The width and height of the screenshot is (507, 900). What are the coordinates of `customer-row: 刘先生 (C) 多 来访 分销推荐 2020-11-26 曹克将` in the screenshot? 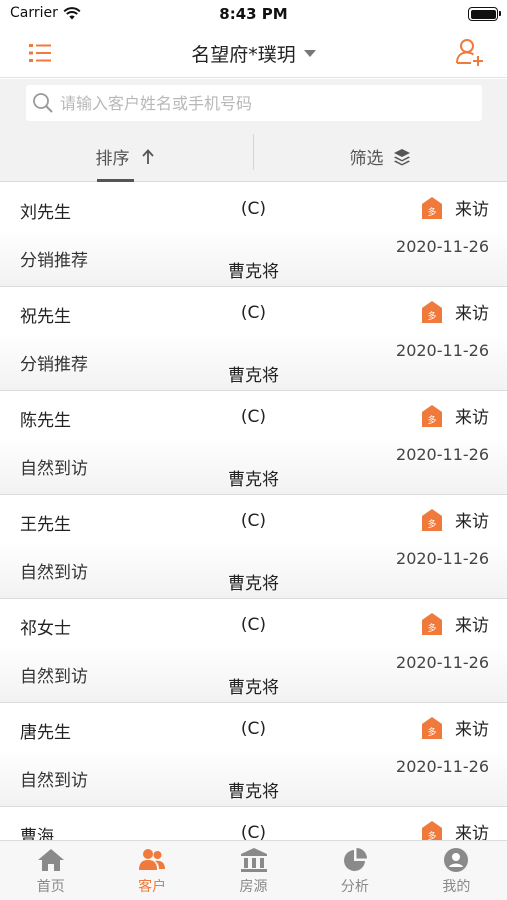 It's located at (253, 235).